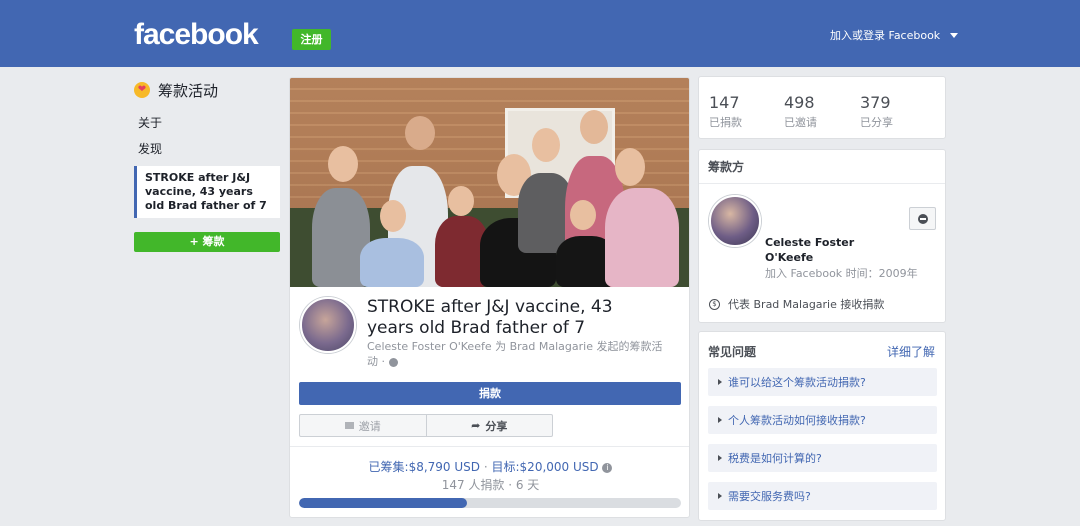  Describe the element at coordinates (822, 107) in the screenshot. I see `stats-box: 147 已捐款 498 已邀请 379 已分享` at that location.